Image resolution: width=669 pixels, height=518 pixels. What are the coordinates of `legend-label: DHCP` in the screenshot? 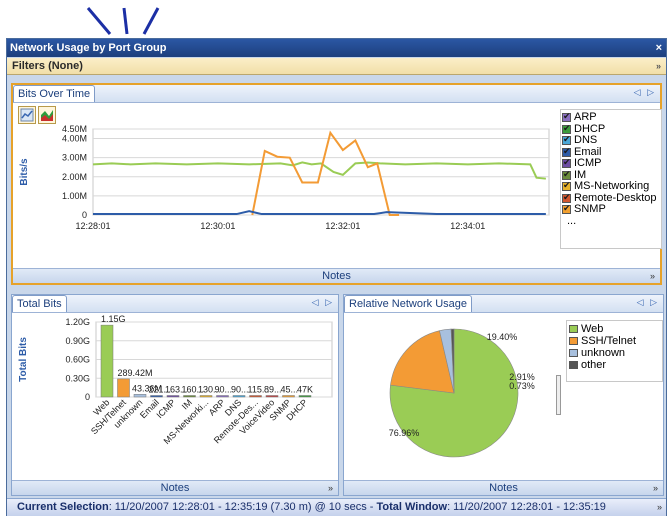 It's located at (590, 128).